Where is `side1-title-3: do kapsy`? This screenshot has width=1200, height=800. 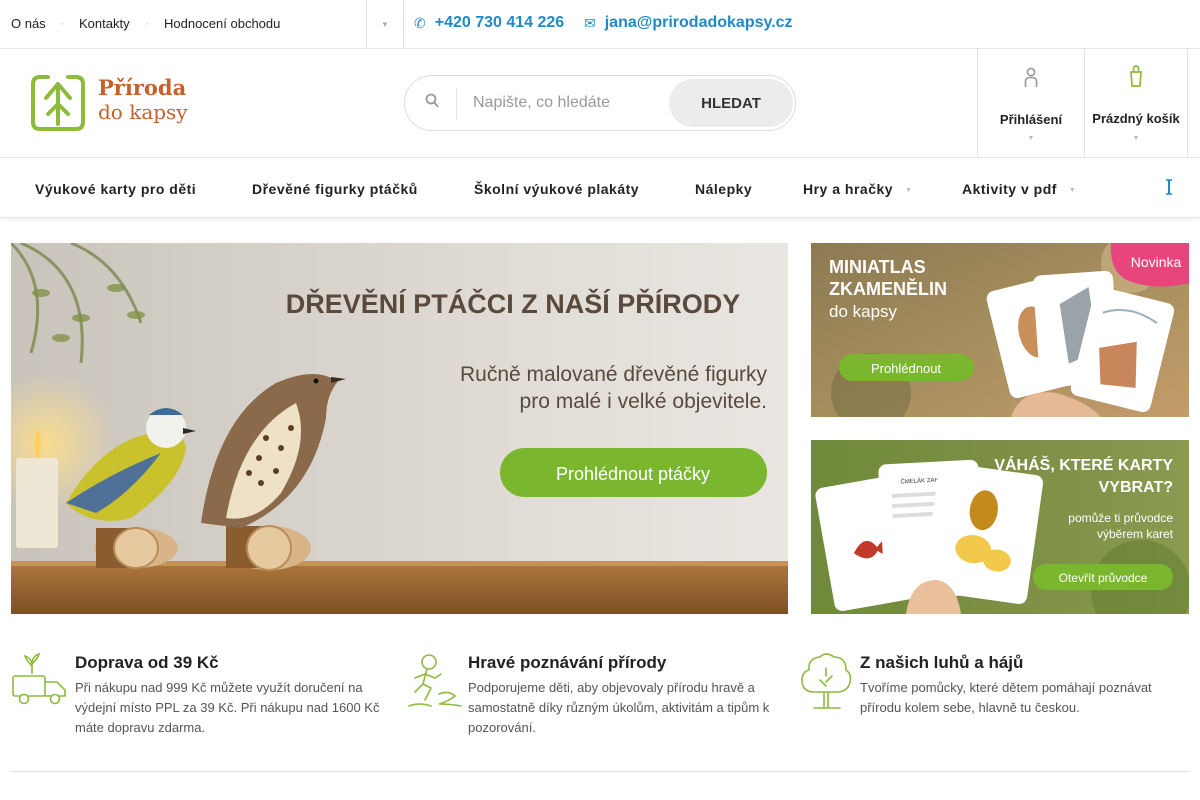 side1-title-3: do kapsy is located at coordinates (863, 311).